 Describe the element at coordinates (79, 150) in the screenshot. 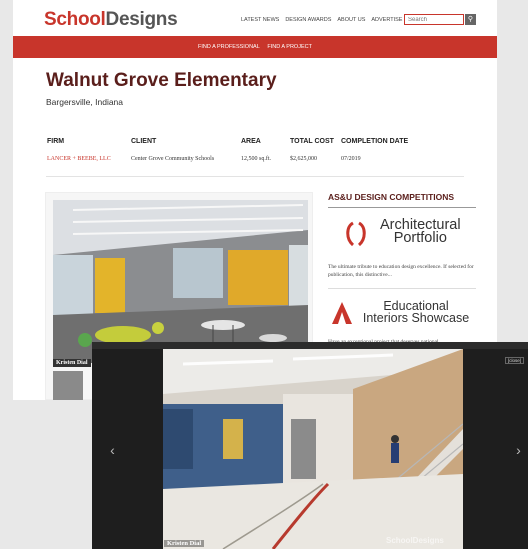

I see `fact-firm: FIRM LANCER + BEEBE, LLC` at that location.